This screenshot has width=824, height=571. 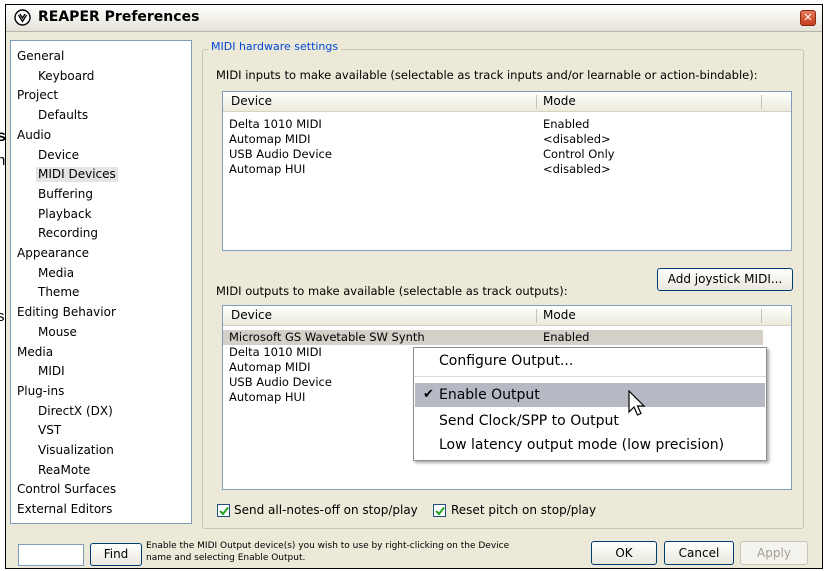 I want to click on menu-item-low-latency-output-mode-low-precision: Low latency output mode (low precision), so click(x=590, y=445).